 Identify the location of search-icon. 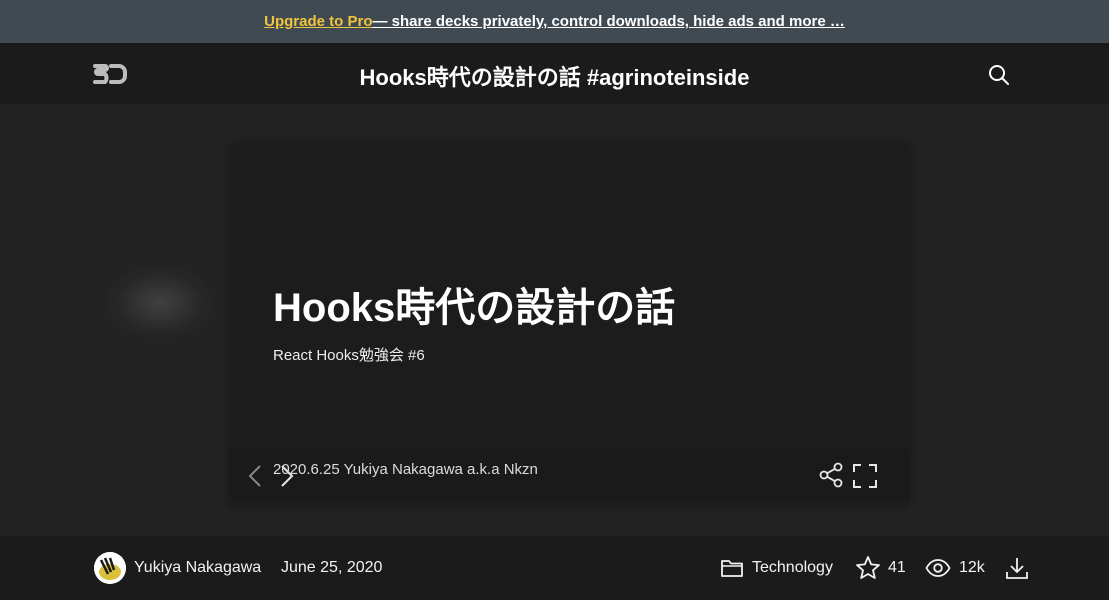
(999, 75).